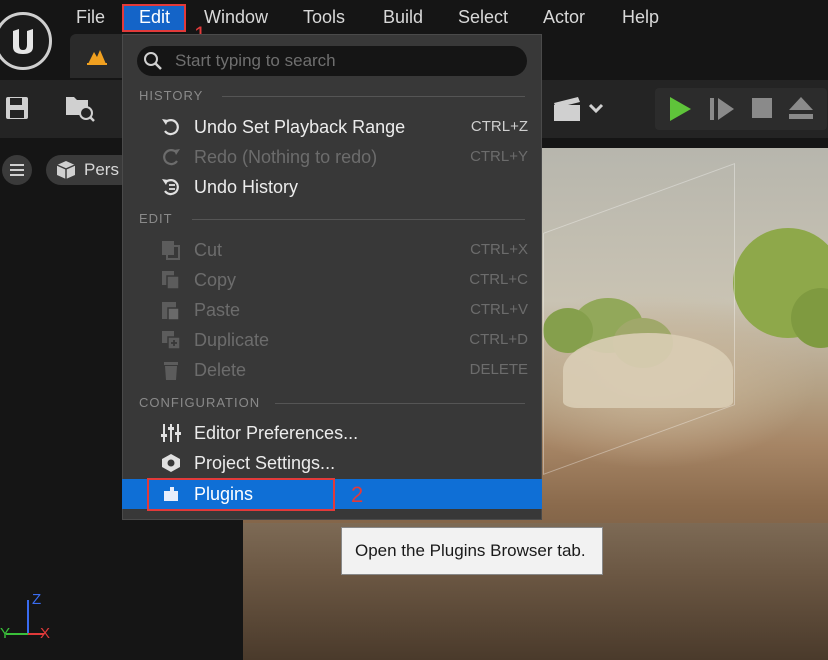  I want to click on level-icon, so click(97, 57).